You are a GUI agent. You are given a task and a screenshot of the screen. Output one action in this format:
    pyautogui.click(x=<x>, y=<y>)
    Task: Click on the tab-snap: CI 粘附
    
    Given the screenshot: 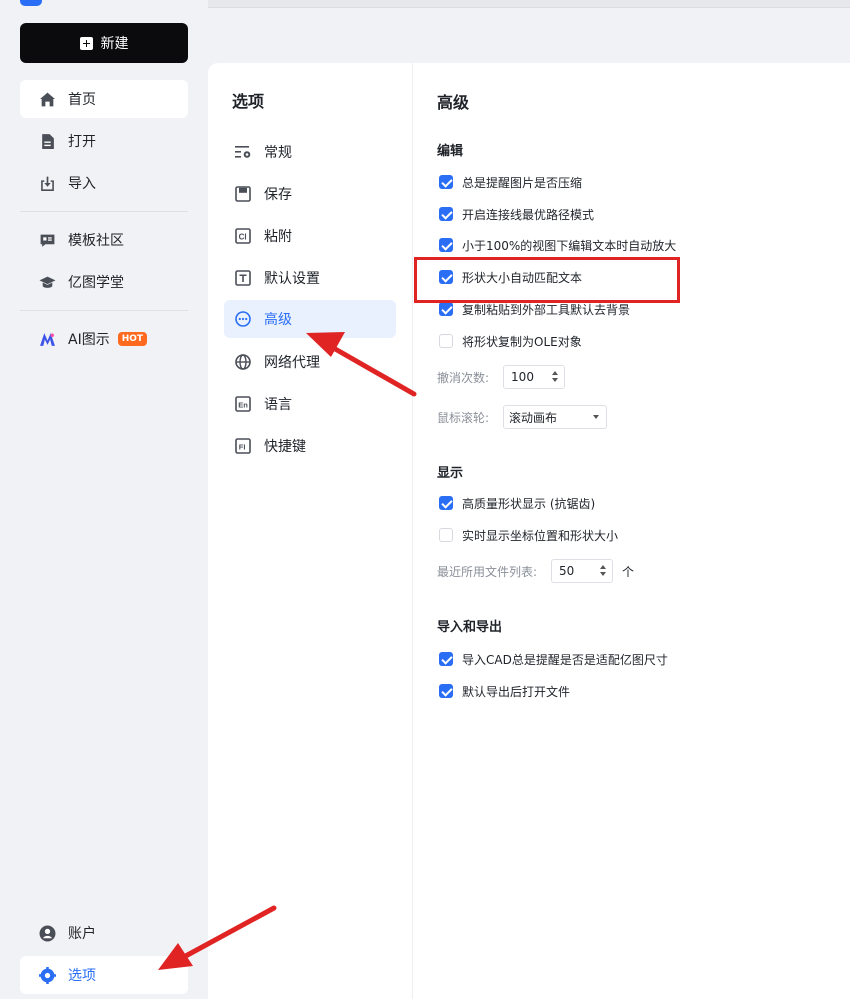 What is the action you would take?
    pyautogui.click(x=310, y=236)
    